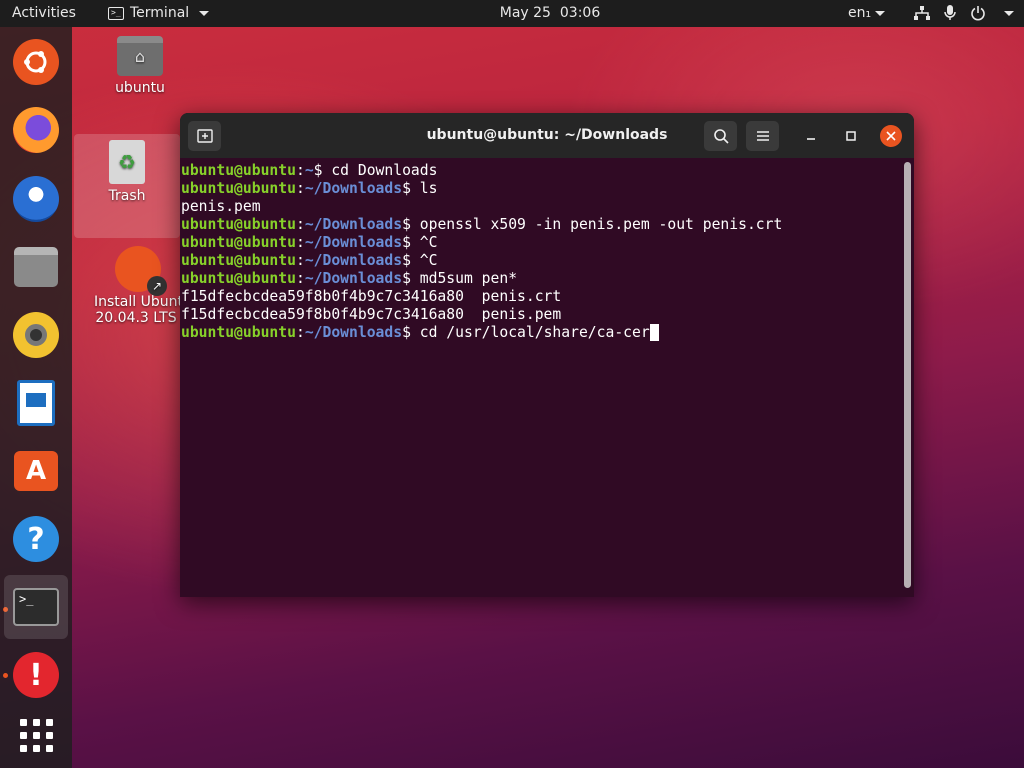 The width and height of the screenshot is (1024, 768). I want to click on power-icon, so click(978, 13).